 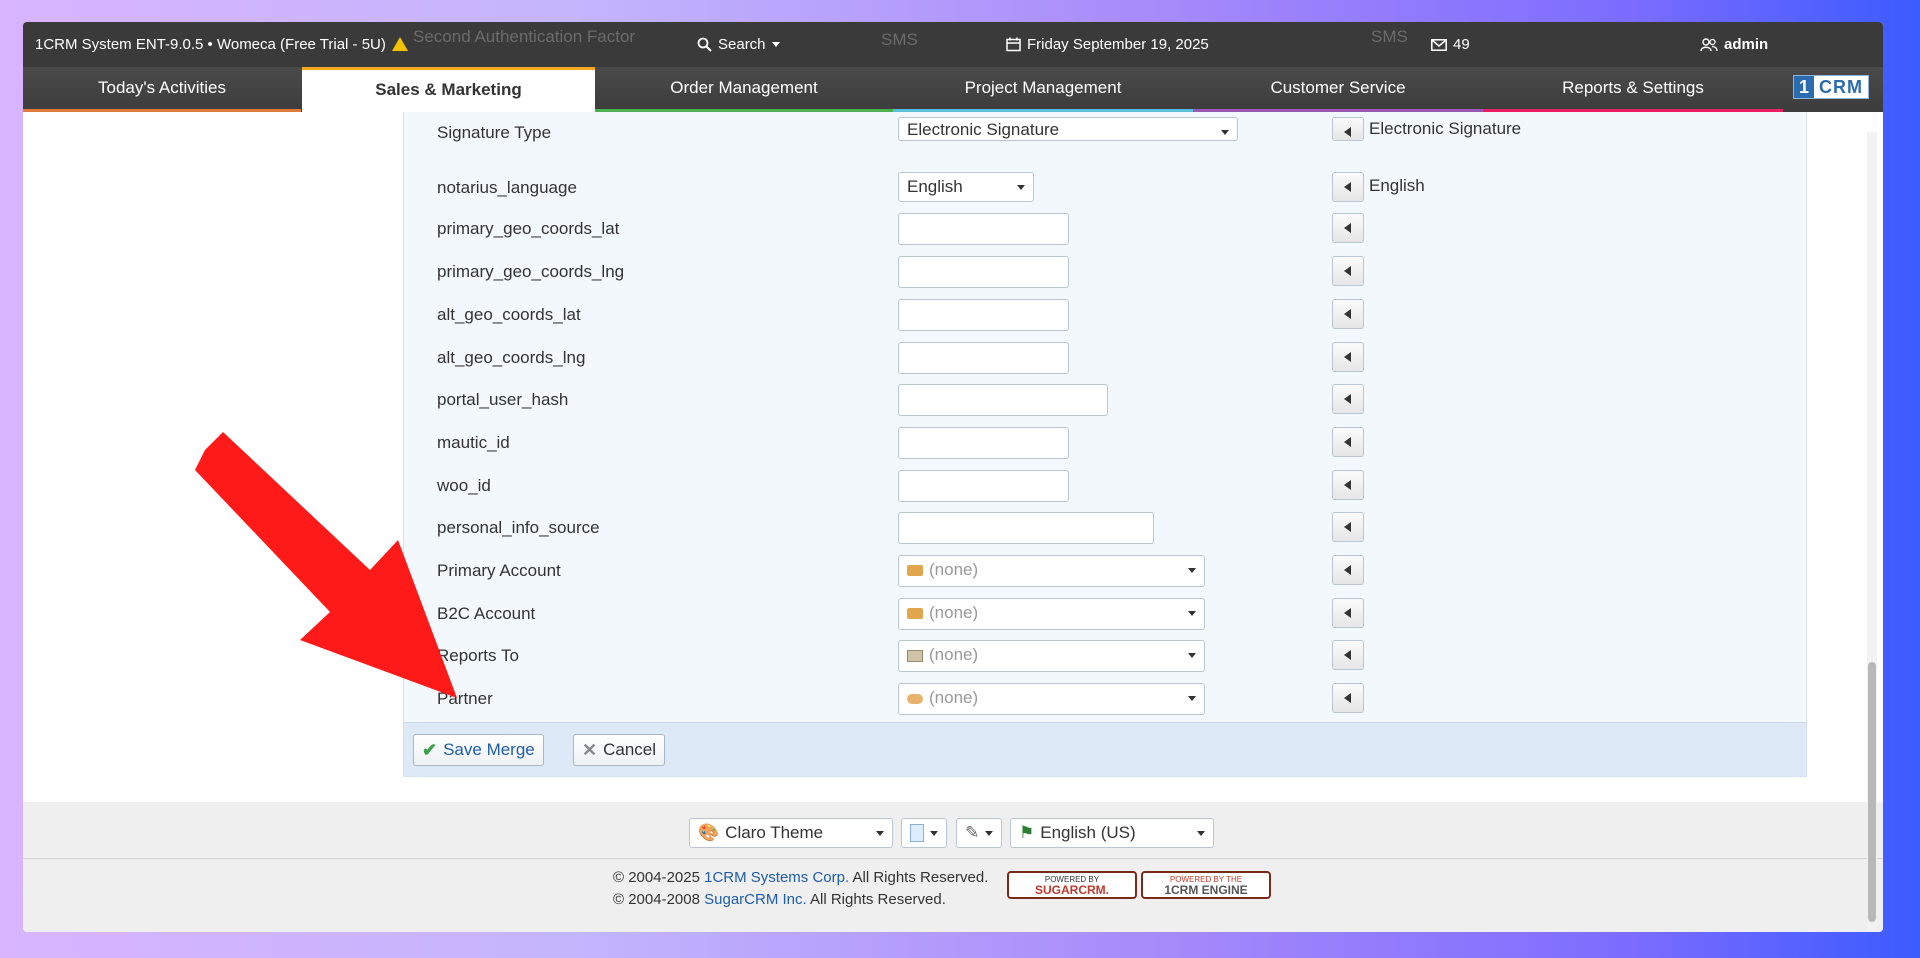 I want to click on palette-icon: 🎨, so click(x=709, y=832).